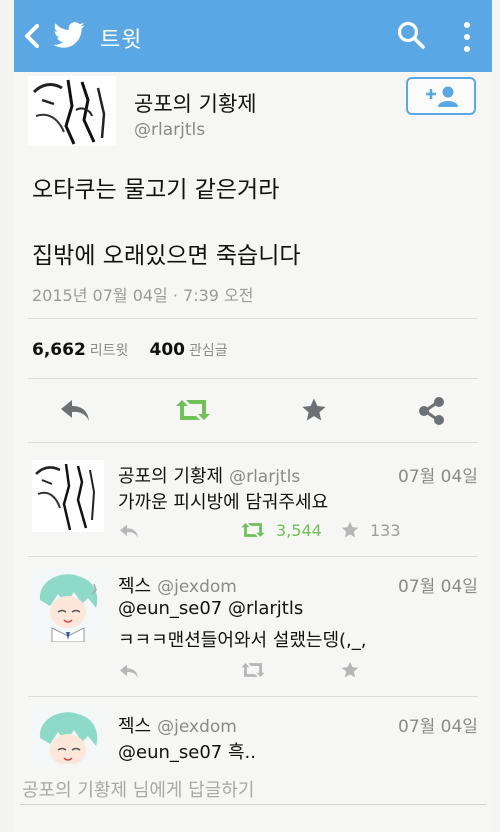  I want to click on author-handle: @rlarjtls, so click(169, 130).